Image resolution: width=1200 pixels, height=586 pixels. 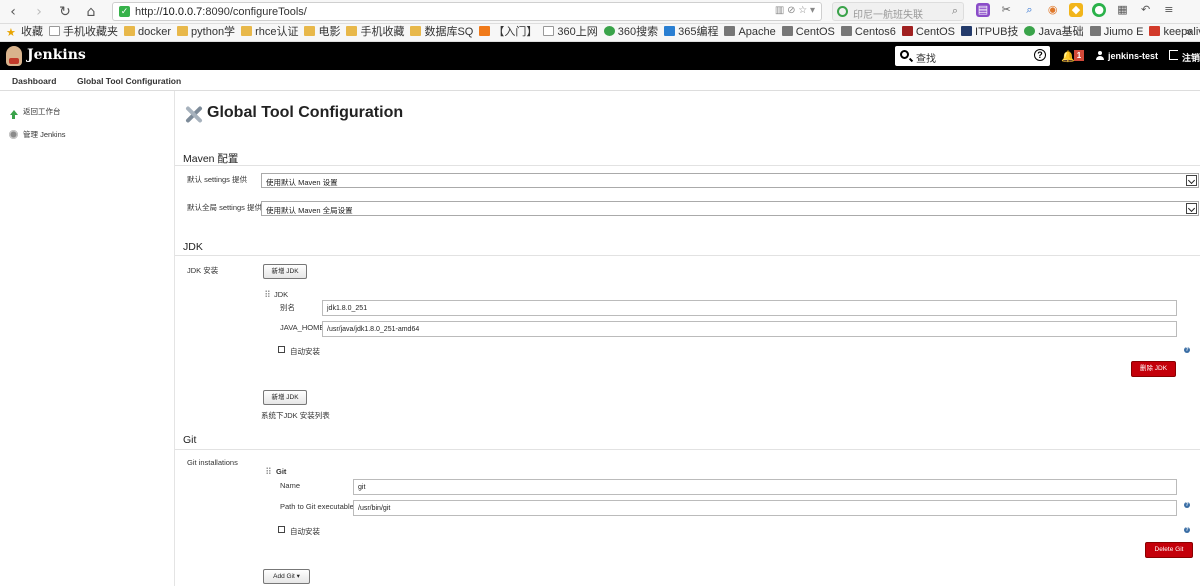 What do you see at coordinates (193, 247) in the screenshot?
I see `jdk-section-title: JDK` at bounding box center [193, 247].